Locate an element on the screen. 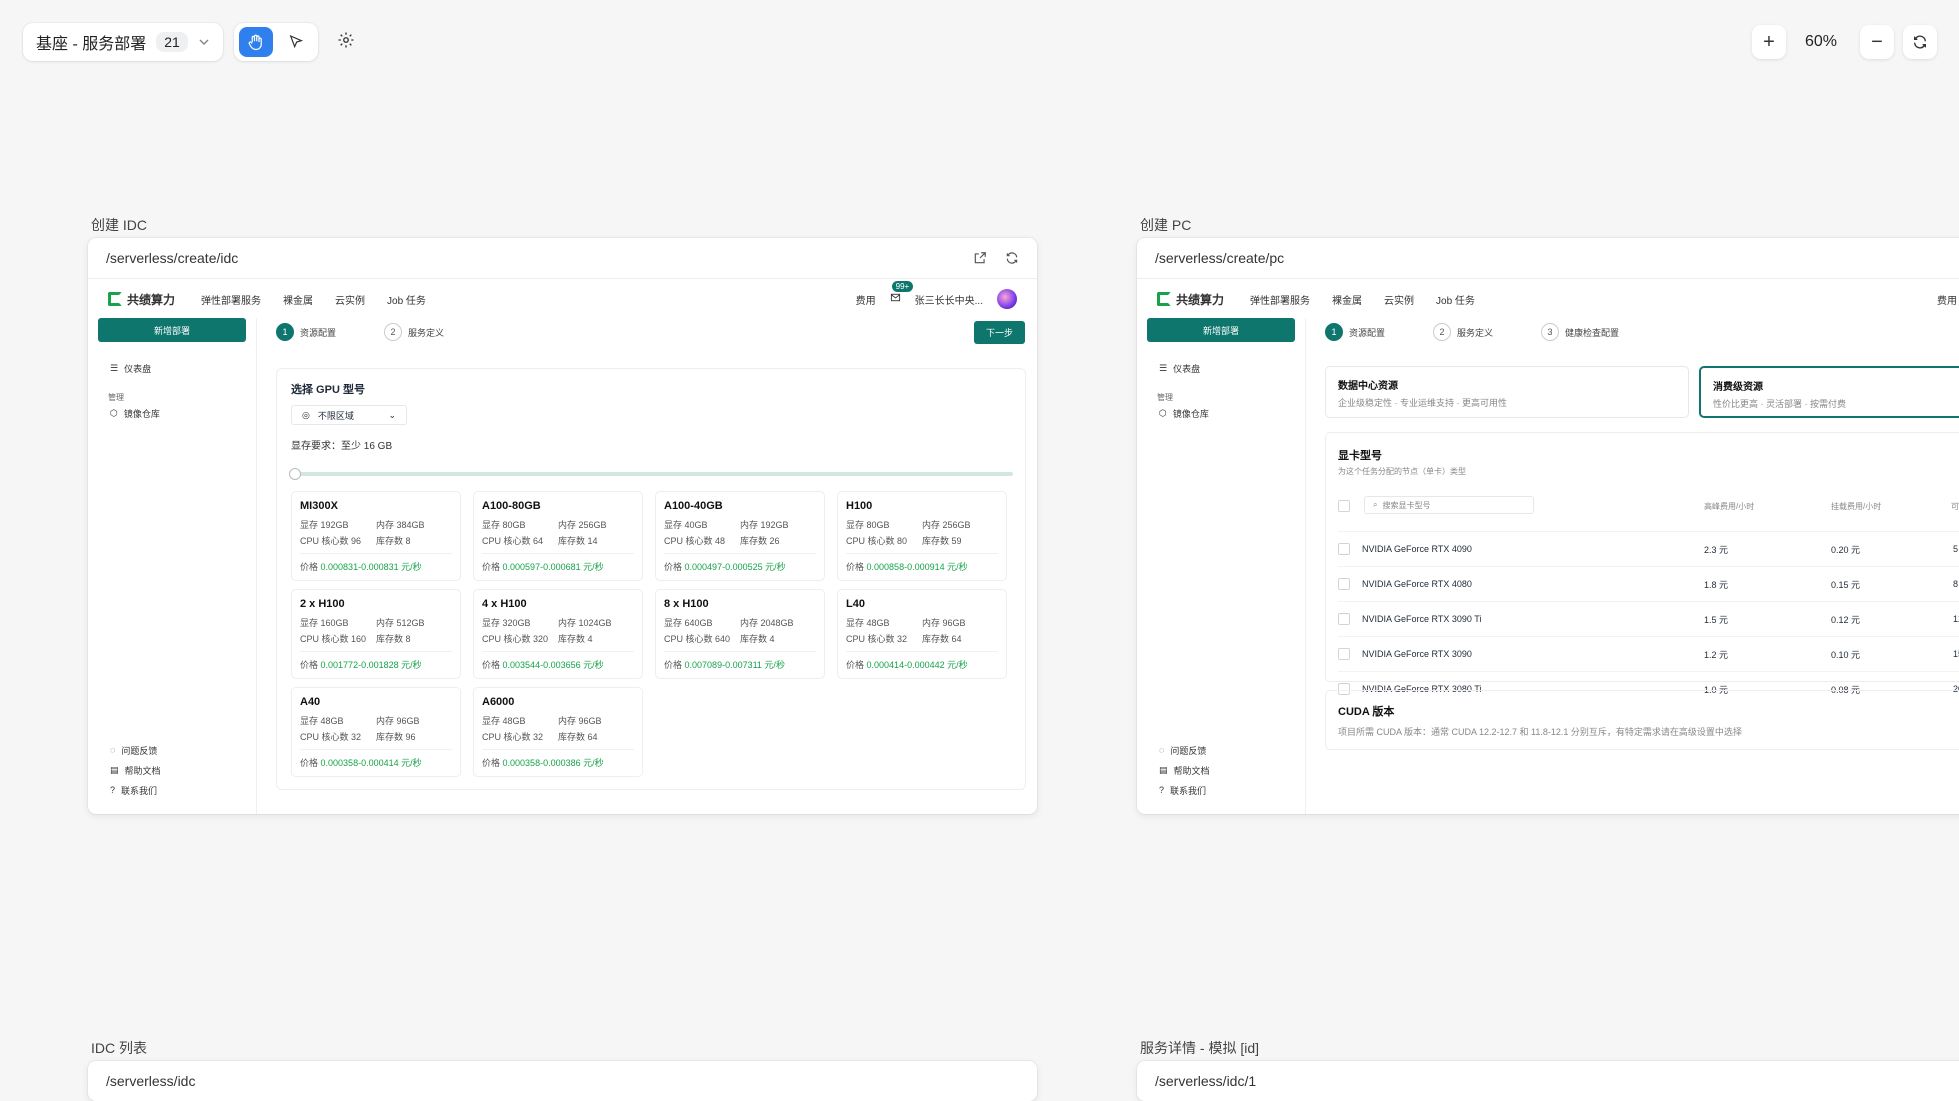 The width and height of the screenshot is (1959, 1101). gpu-vram: 显存 80GB is located at coordinates (868, 525).